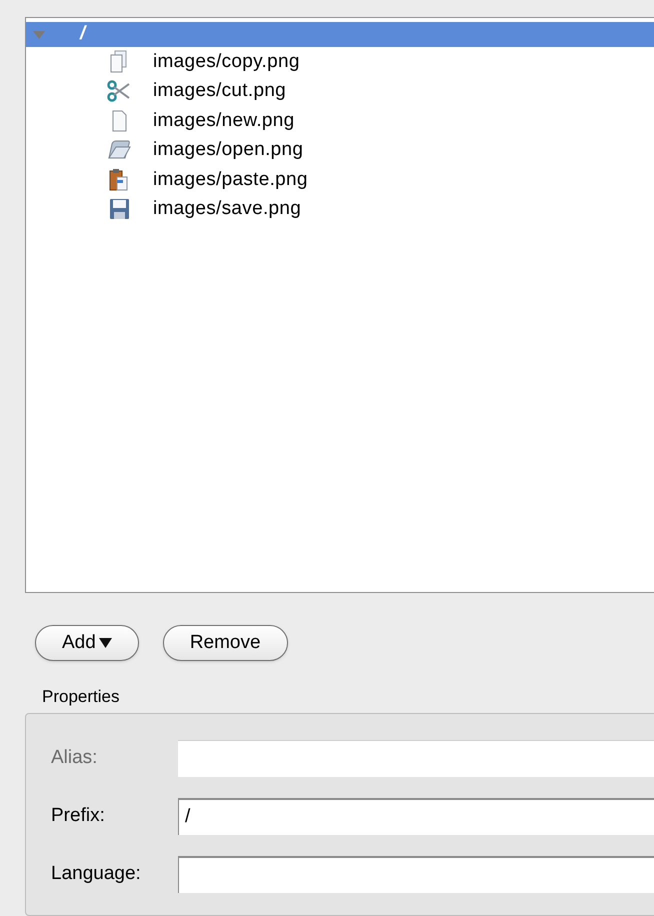 The width and height of the screenshot is (654, 916). Describe the element at coordinates (39, 35) in the screenshot. I see `disclosure-triangle-icon` at that location.